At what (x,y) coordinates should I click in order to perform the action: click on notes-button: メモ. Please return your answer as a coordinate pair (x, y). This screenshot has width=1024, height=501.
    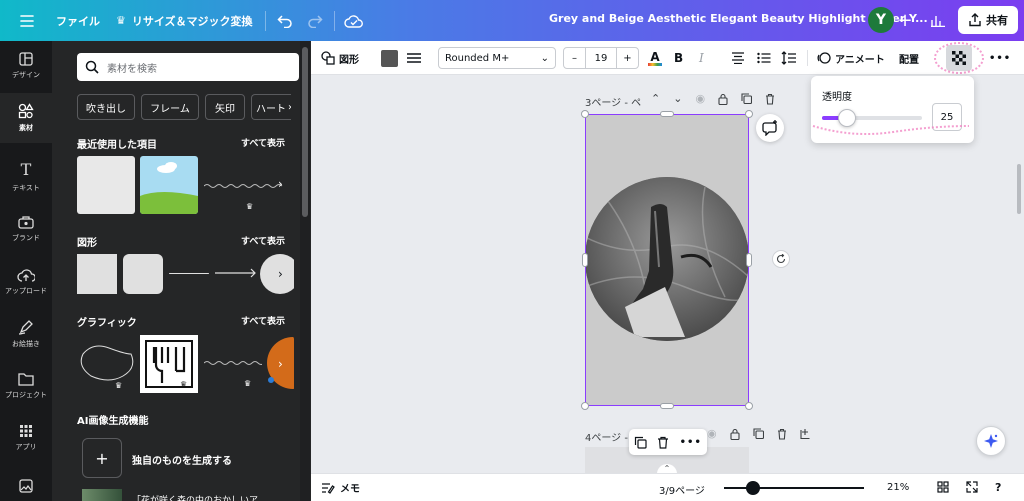
    Looking at the image, I should click on (340, 487).